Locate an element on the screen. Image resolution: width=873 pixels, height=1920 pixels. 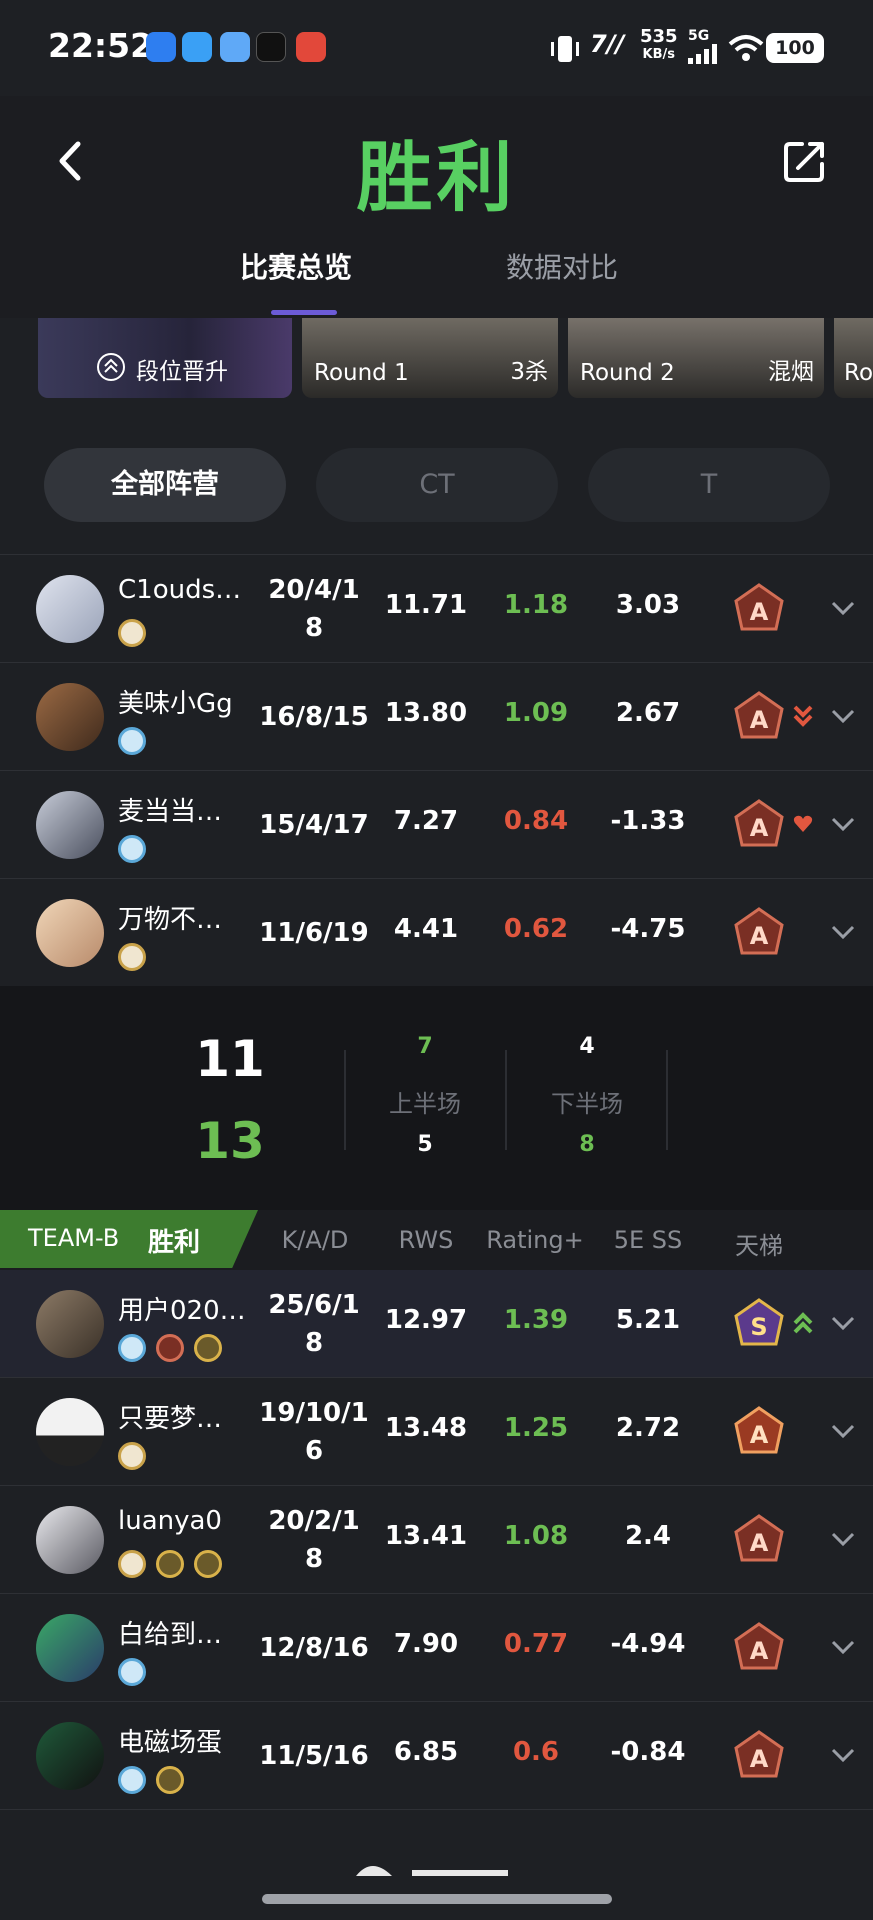
app-icon-cloud is located at coordinates (197, 47).